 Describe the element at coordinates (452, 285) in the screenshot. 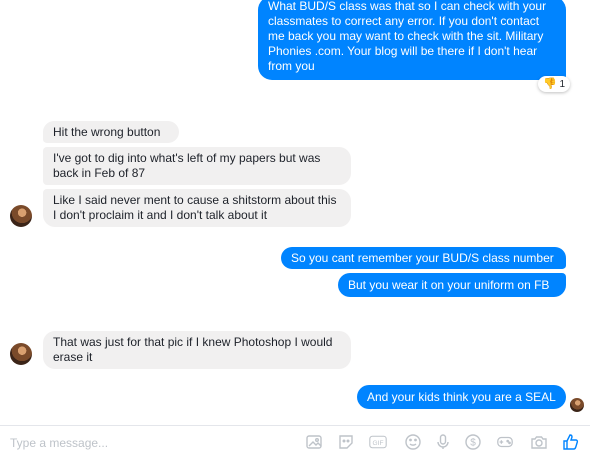

I see `message-outgoing: But you wear it on your uniform on FB` at that location.